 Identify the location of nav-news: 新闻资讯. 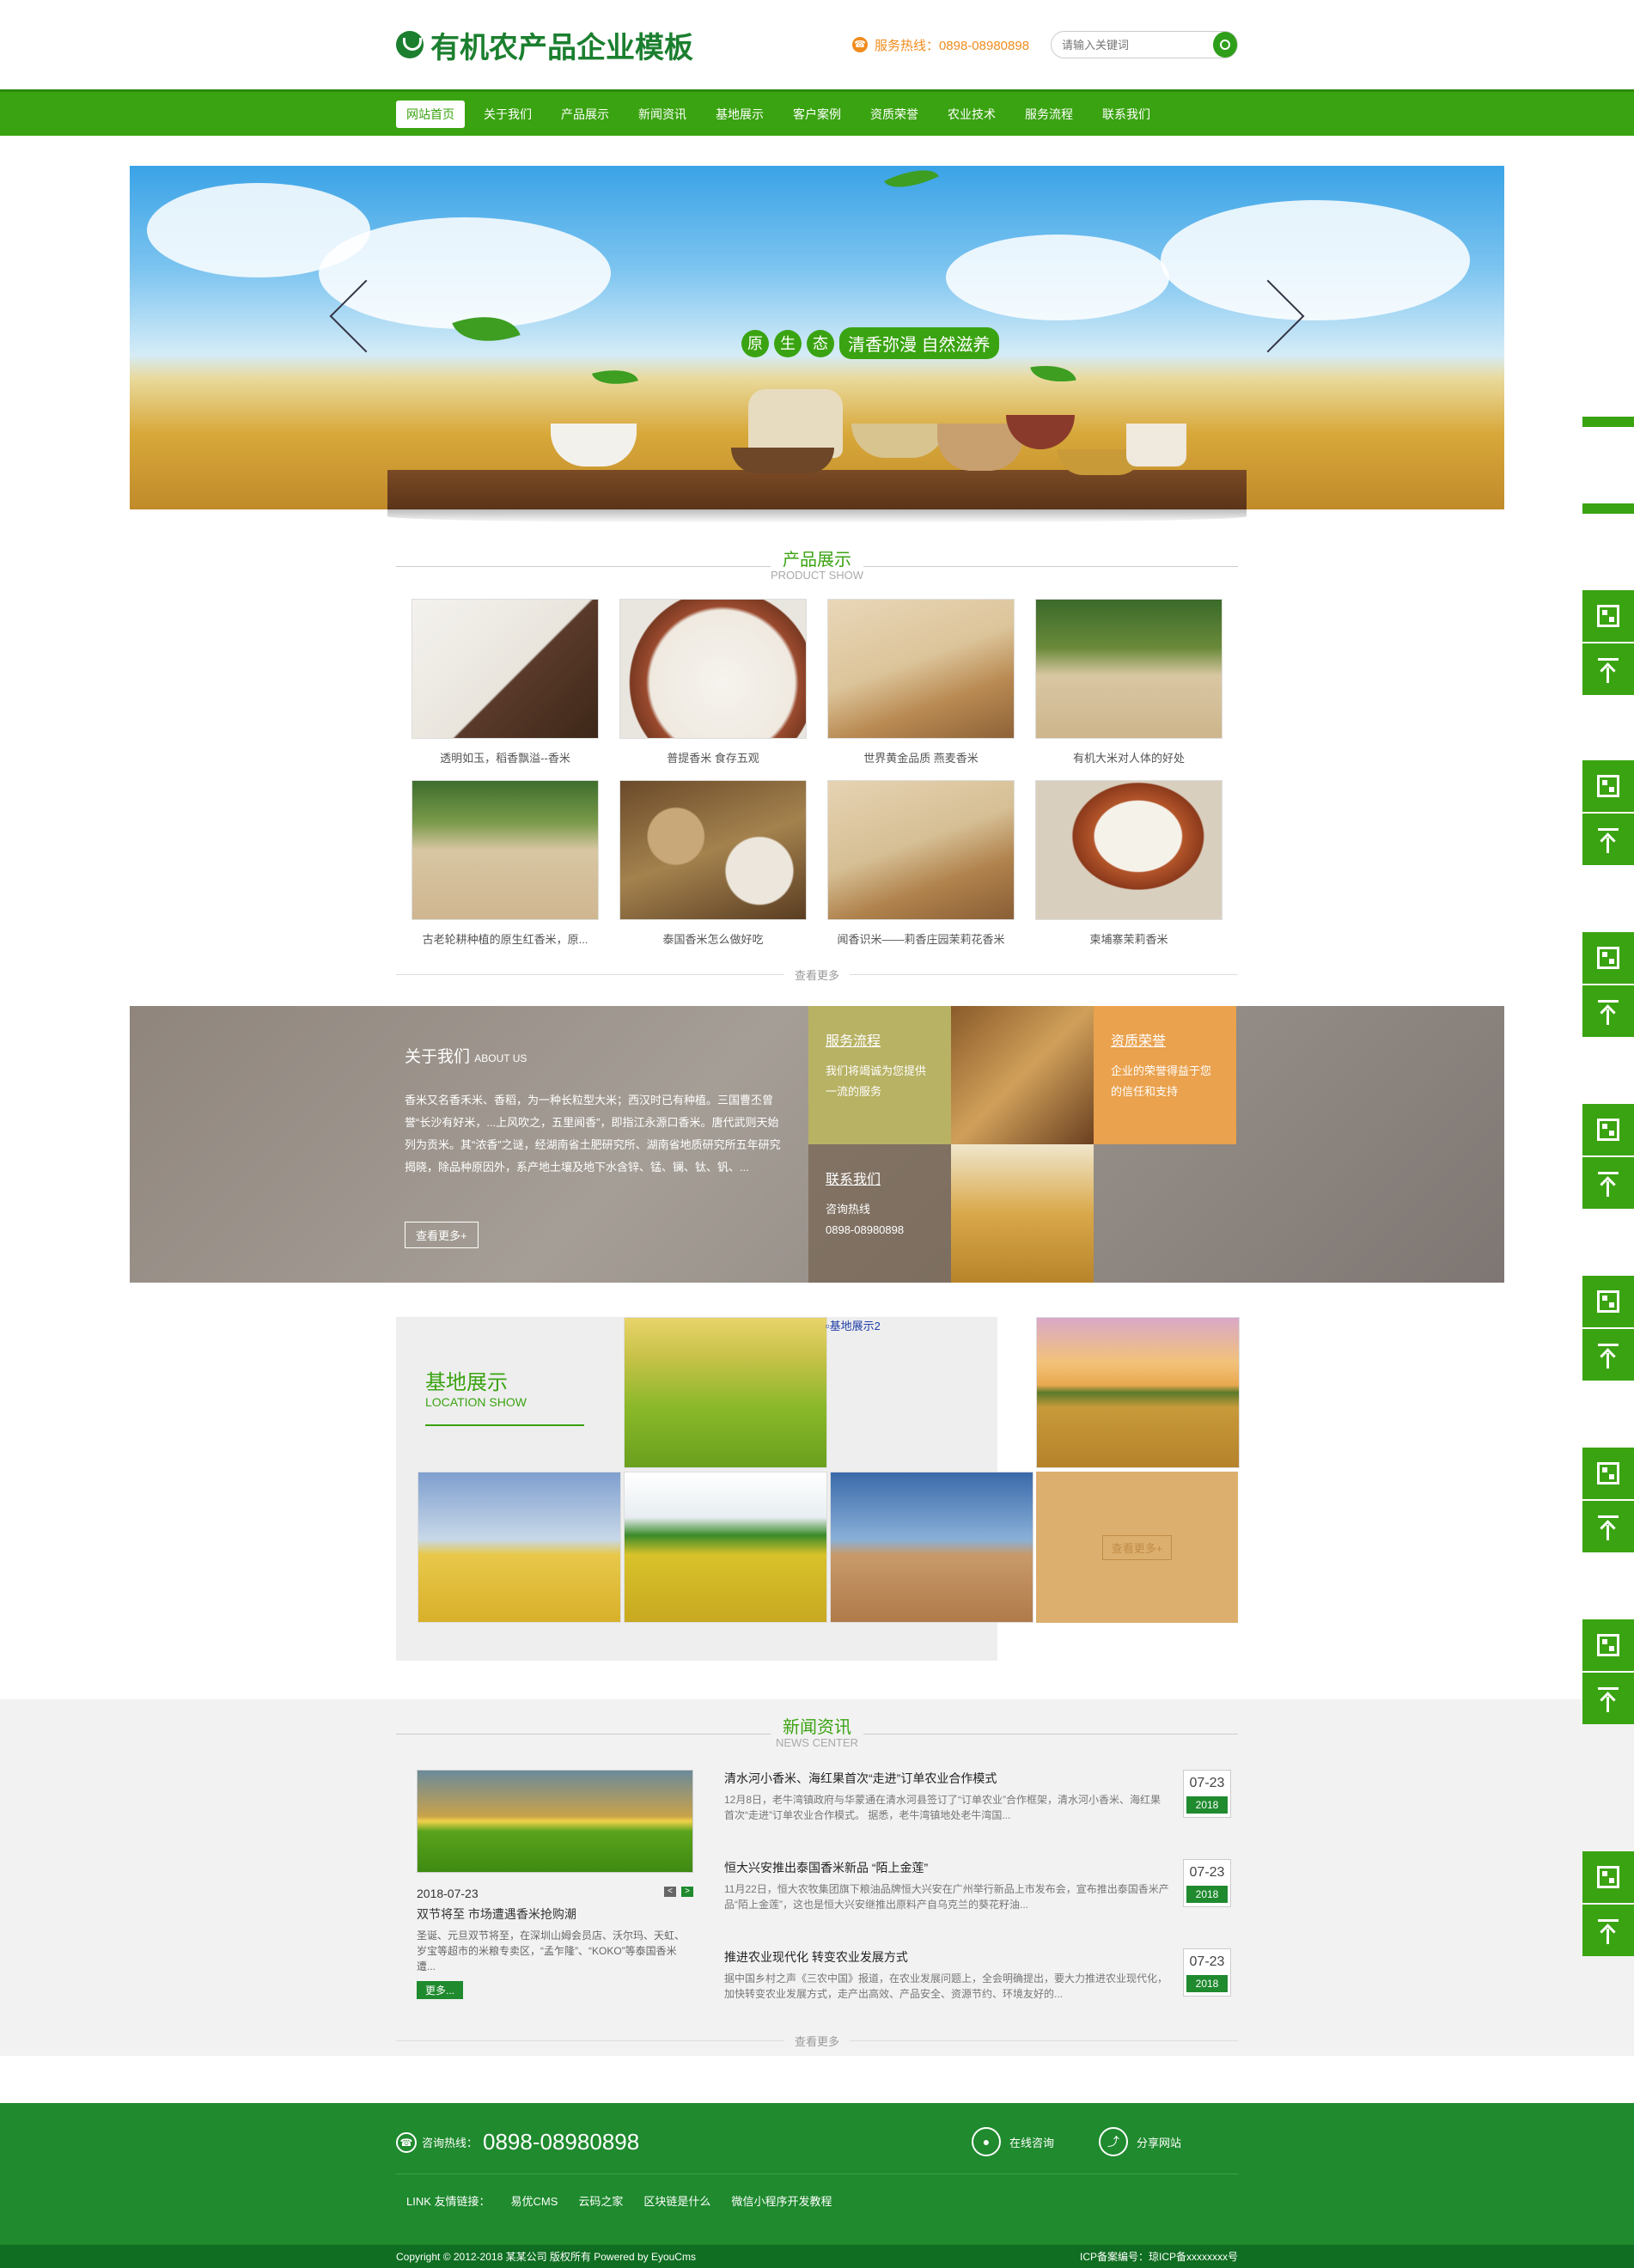
(662, 114).